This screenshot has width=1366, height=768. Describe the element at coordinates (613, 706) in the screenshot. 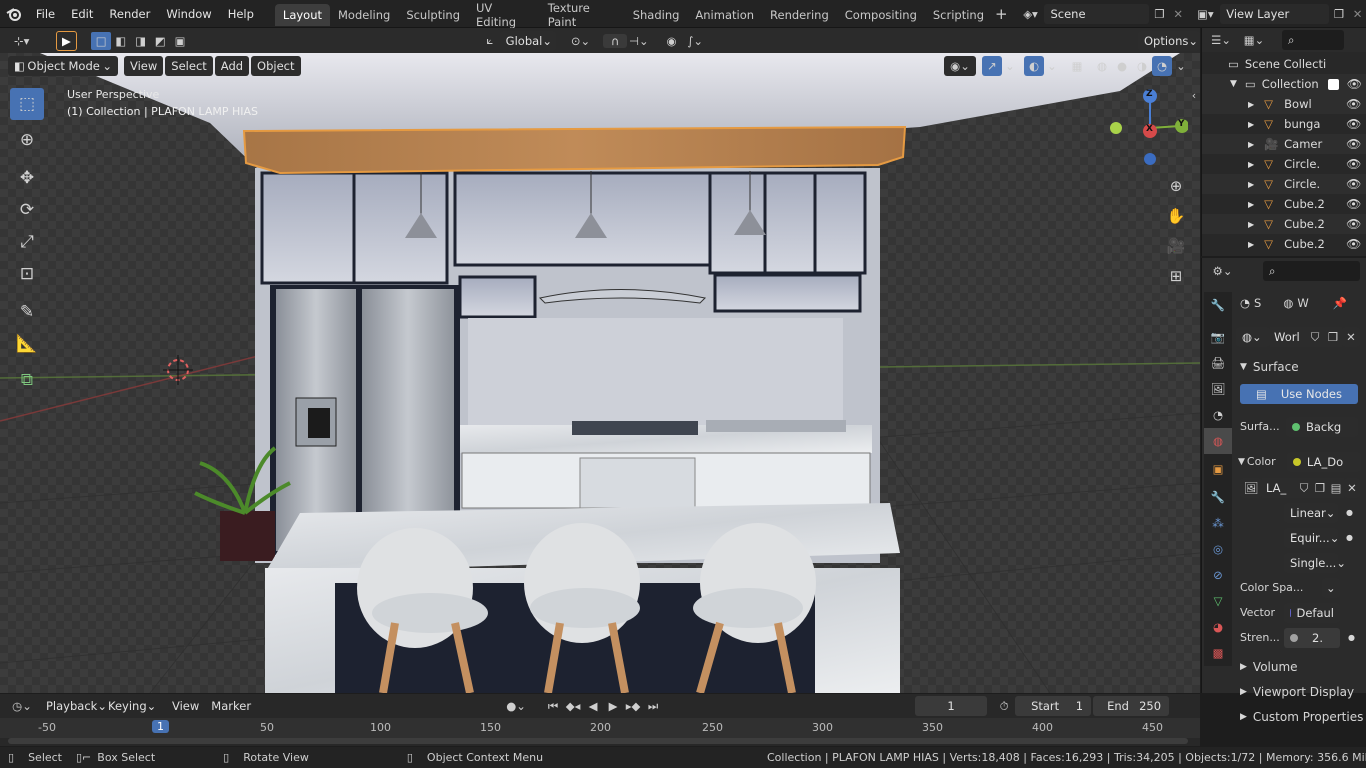

I see `play-icon: ▶` at that location.